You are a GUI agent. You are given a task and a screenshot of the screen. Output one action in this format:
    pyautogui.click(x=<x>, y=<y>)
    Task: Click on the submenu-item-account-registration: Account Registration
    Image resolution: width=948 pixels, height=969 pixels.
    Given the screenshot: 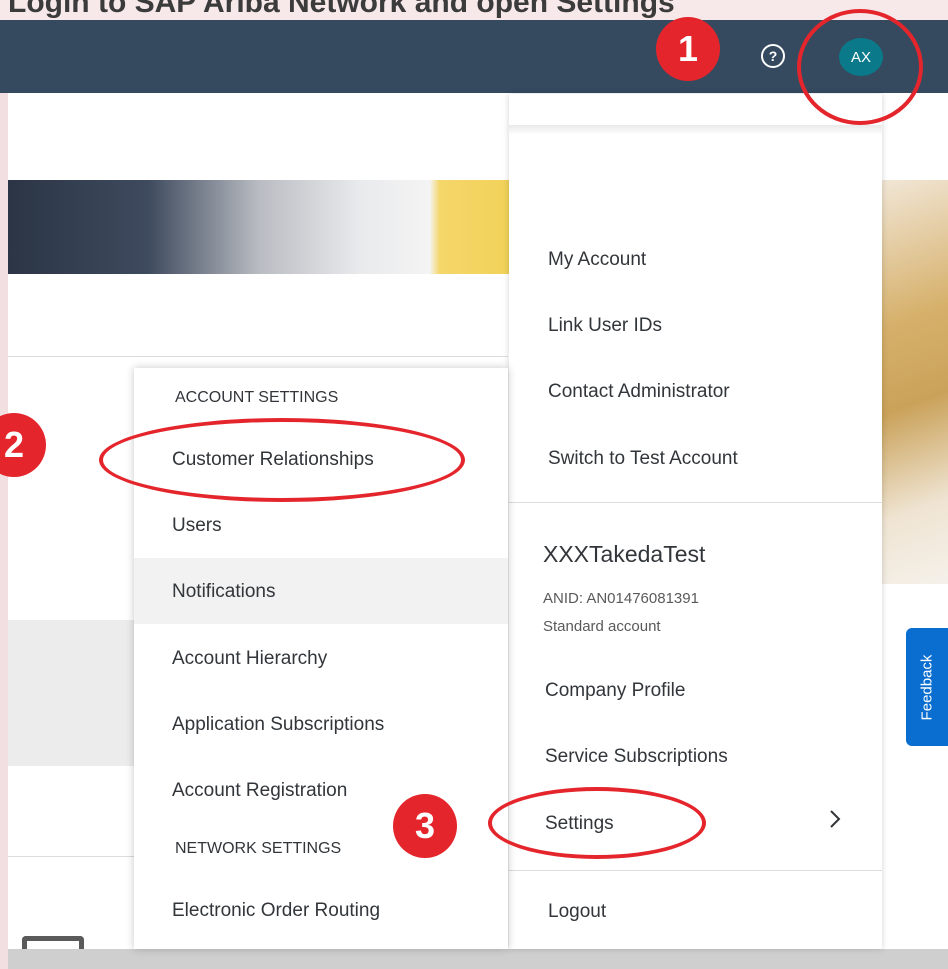 What is the action you would take?
    pyautogui.click(x=259, y=791)
    